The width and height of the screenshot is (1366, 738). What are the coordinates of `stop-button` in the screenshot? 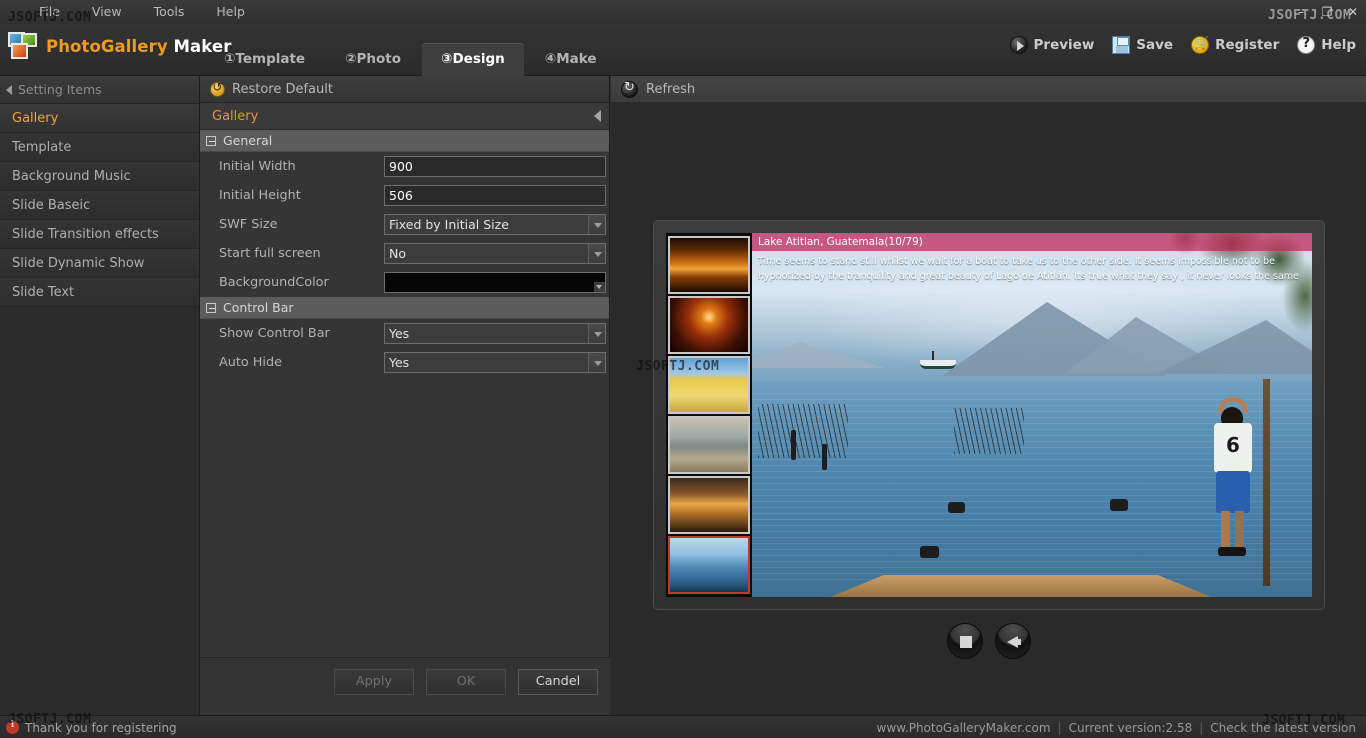 It's located at (964, 641).